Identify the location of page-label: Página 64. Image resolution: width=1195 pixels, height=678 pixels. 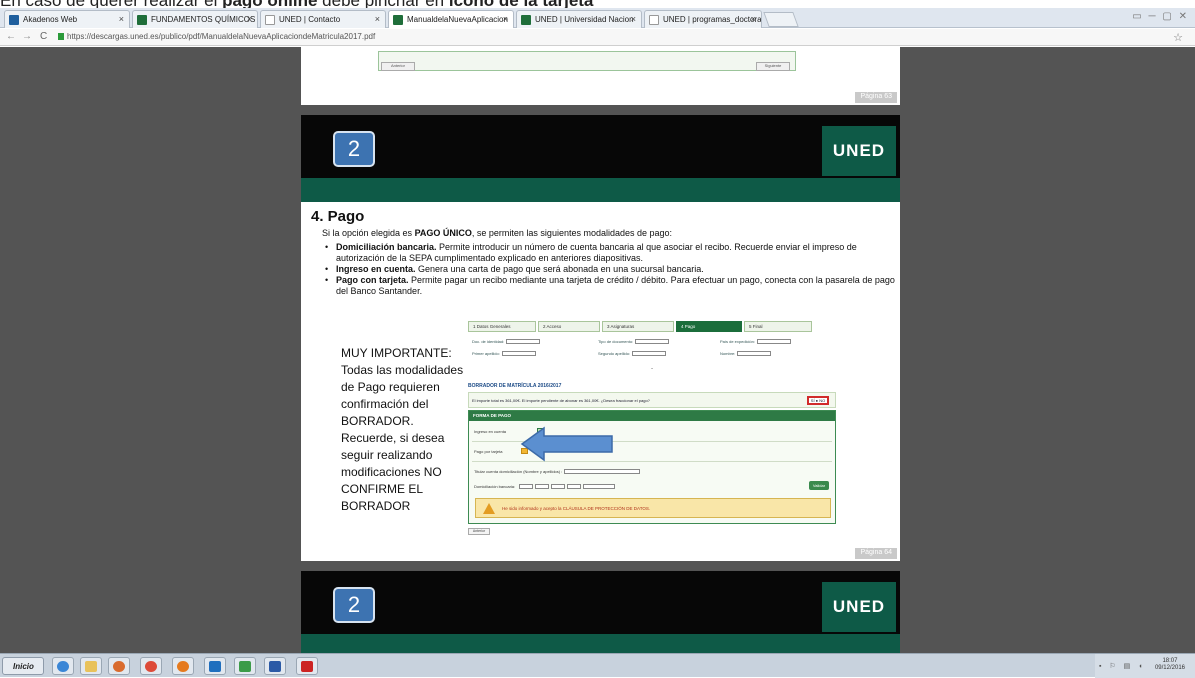
(876, 553).